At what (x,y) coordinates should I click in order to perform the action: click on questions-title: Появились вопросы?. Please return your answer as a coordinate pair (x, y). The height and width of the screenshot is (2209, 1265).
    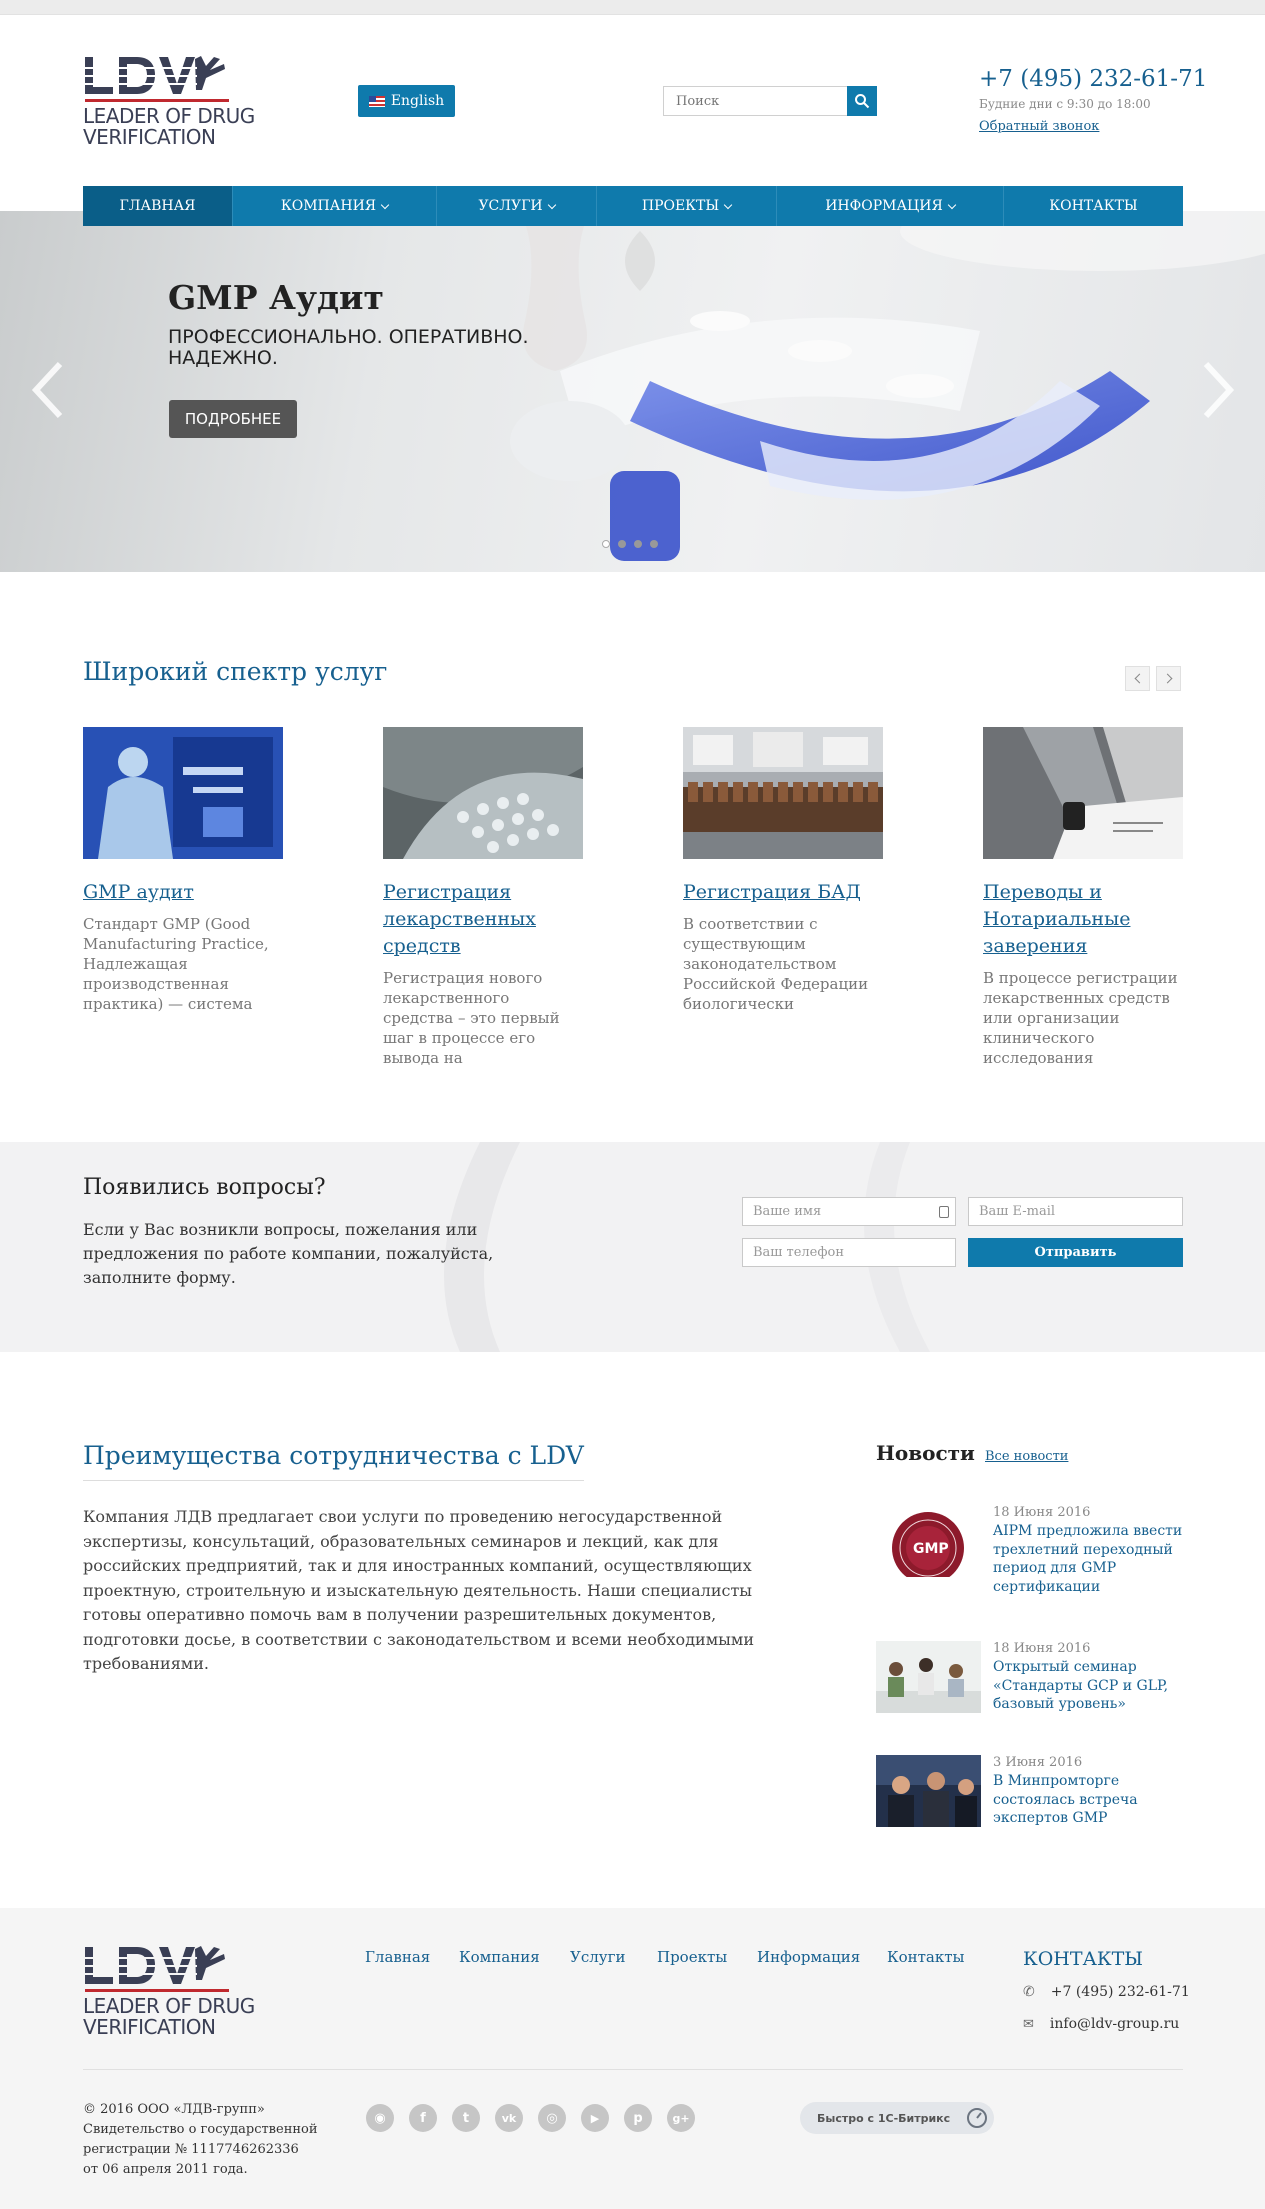
    Looking at the image, I should click on (204, 1187).